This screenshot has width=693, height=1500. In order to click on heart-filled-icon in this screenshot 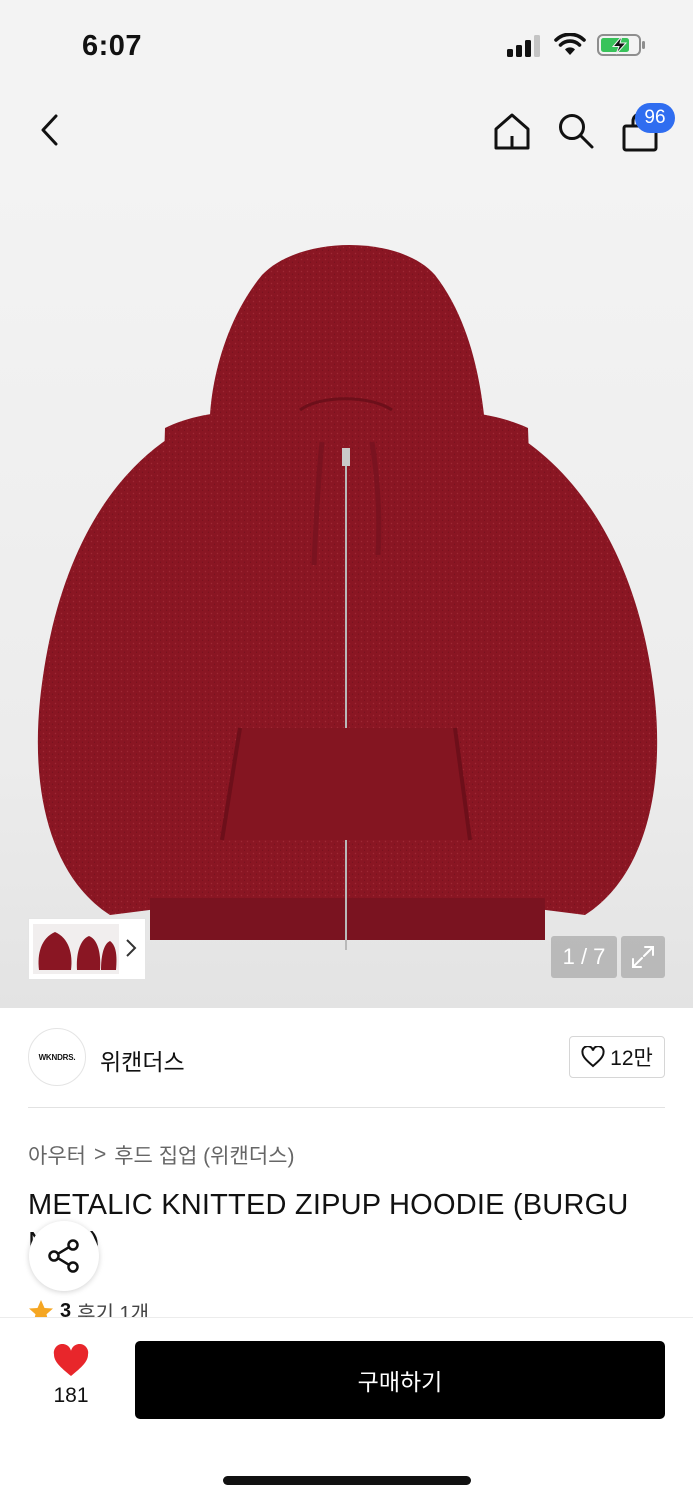, I will do `click(71, 1360)`.